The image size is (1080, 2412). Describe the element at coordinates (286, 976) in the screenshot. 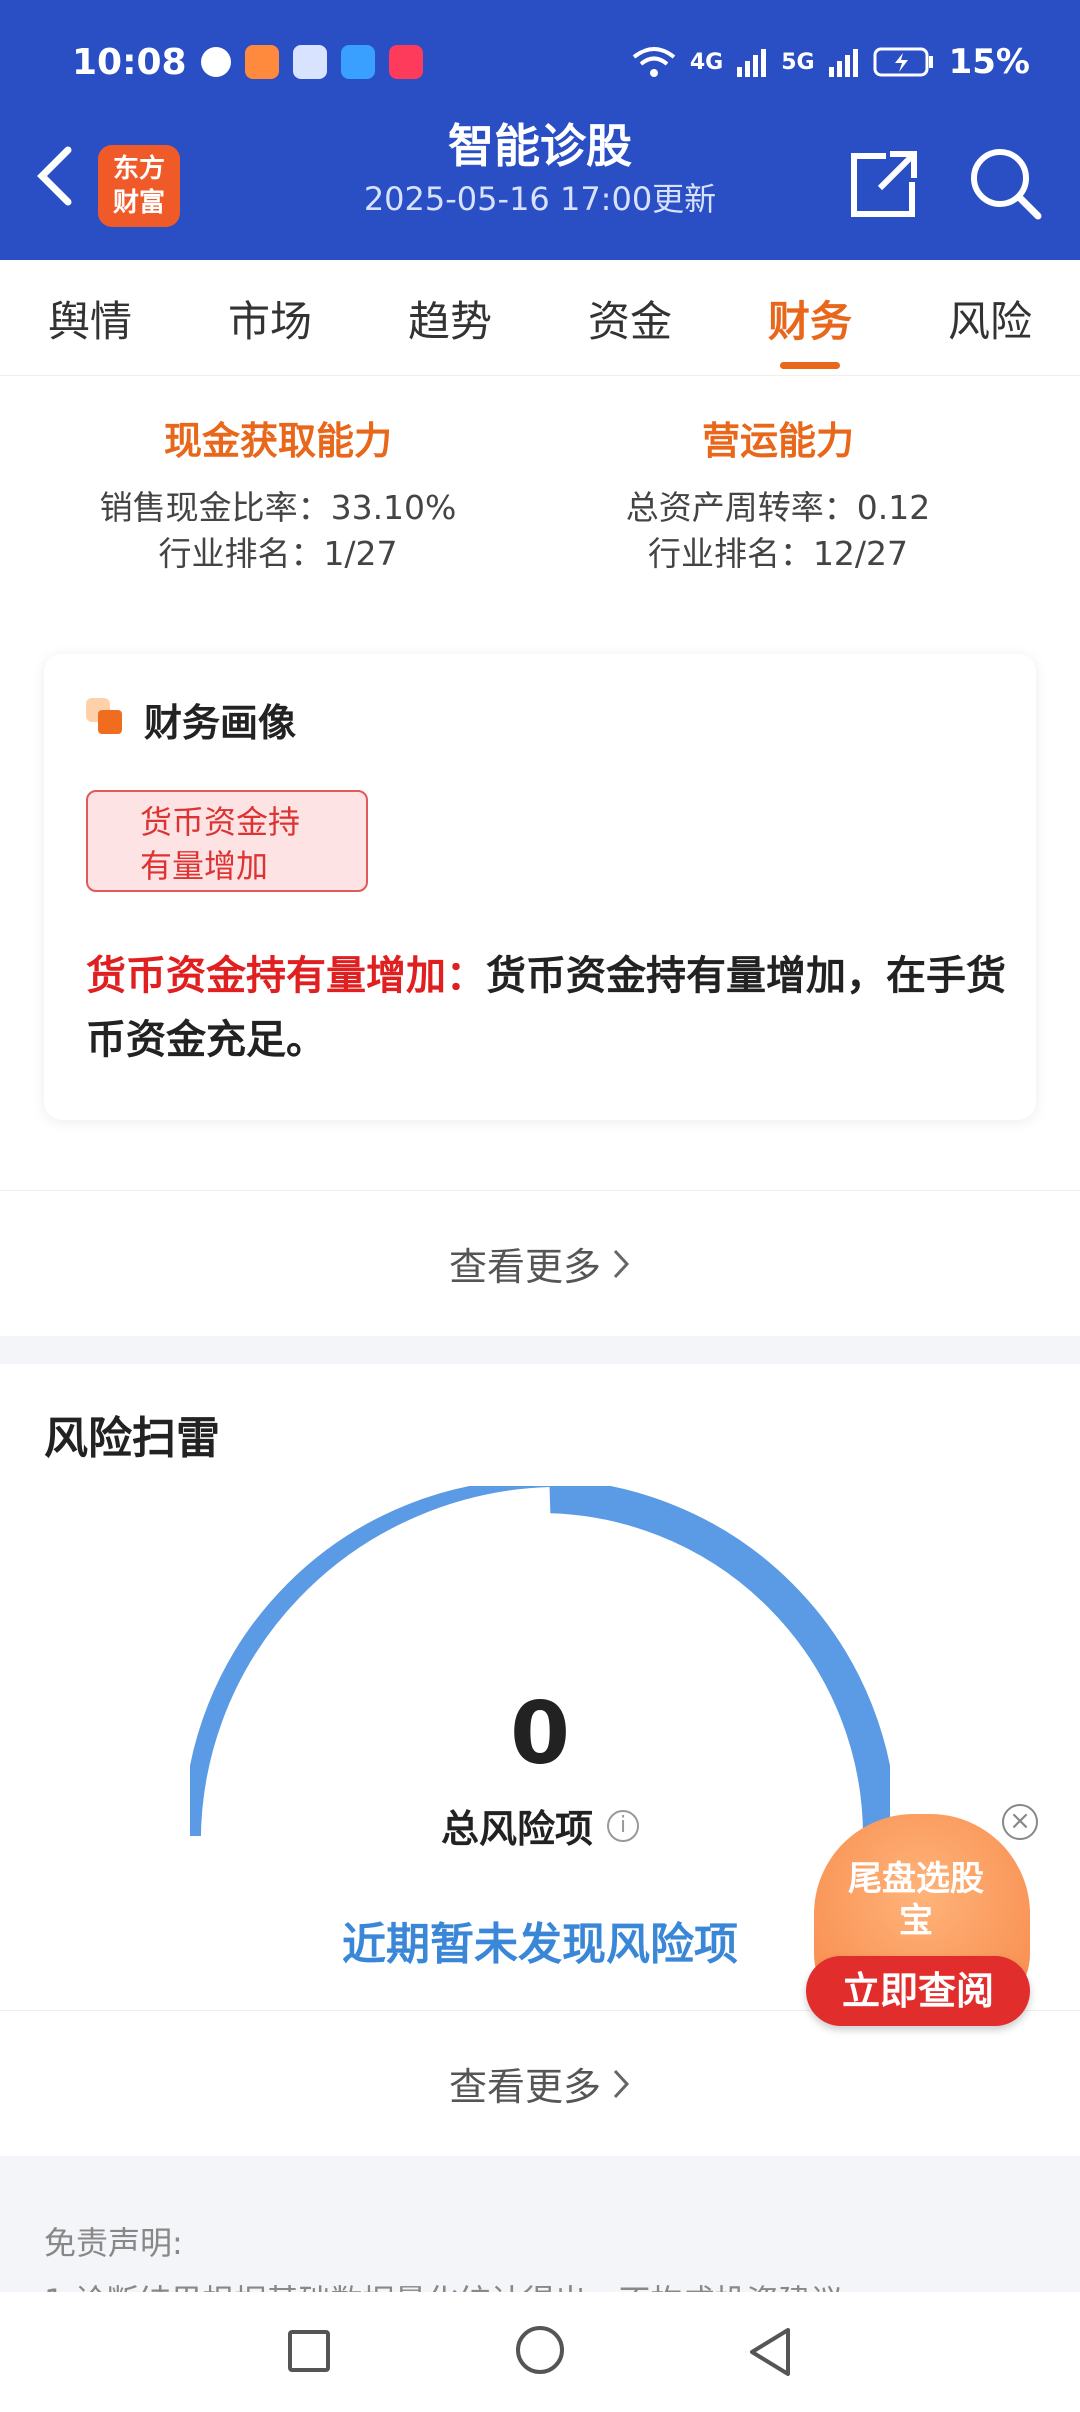

I see `description-highlight: 货币资金持有量增加：` at that location.